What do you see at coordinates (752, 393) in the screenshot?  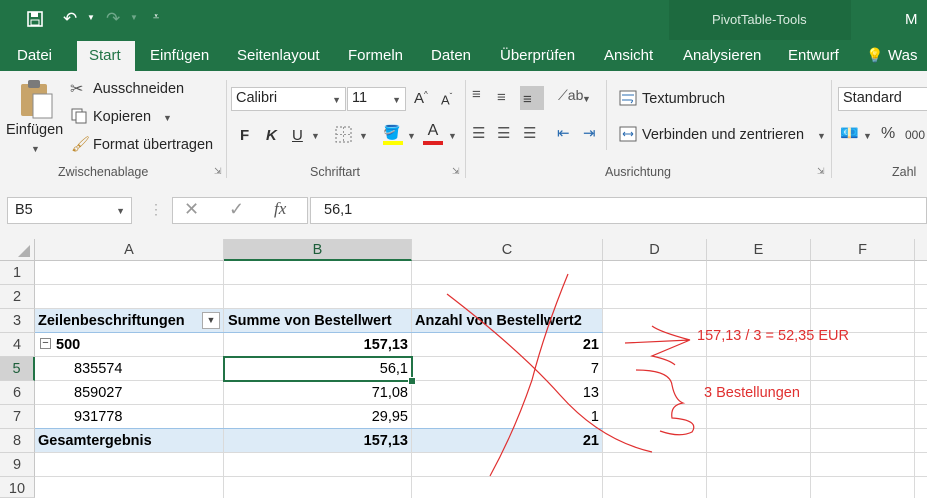 I see `annotation-orders: 3 Bestellungen` at bounding box center [752, 393].